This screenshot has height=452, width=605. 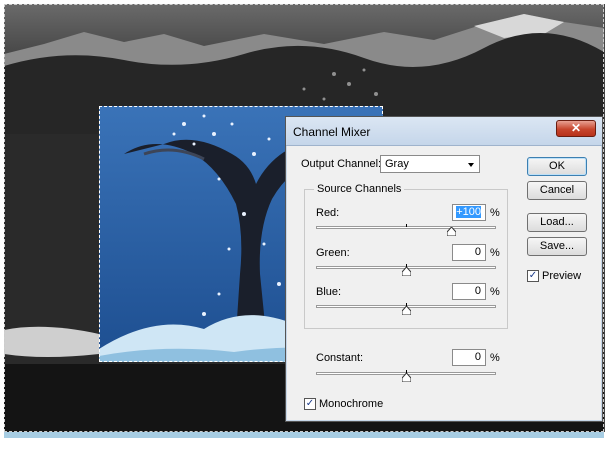 What do you see at coordinates (451, 231) in the screenshot?
I see `red-slider-thumb` at bounding box center [451, 231].